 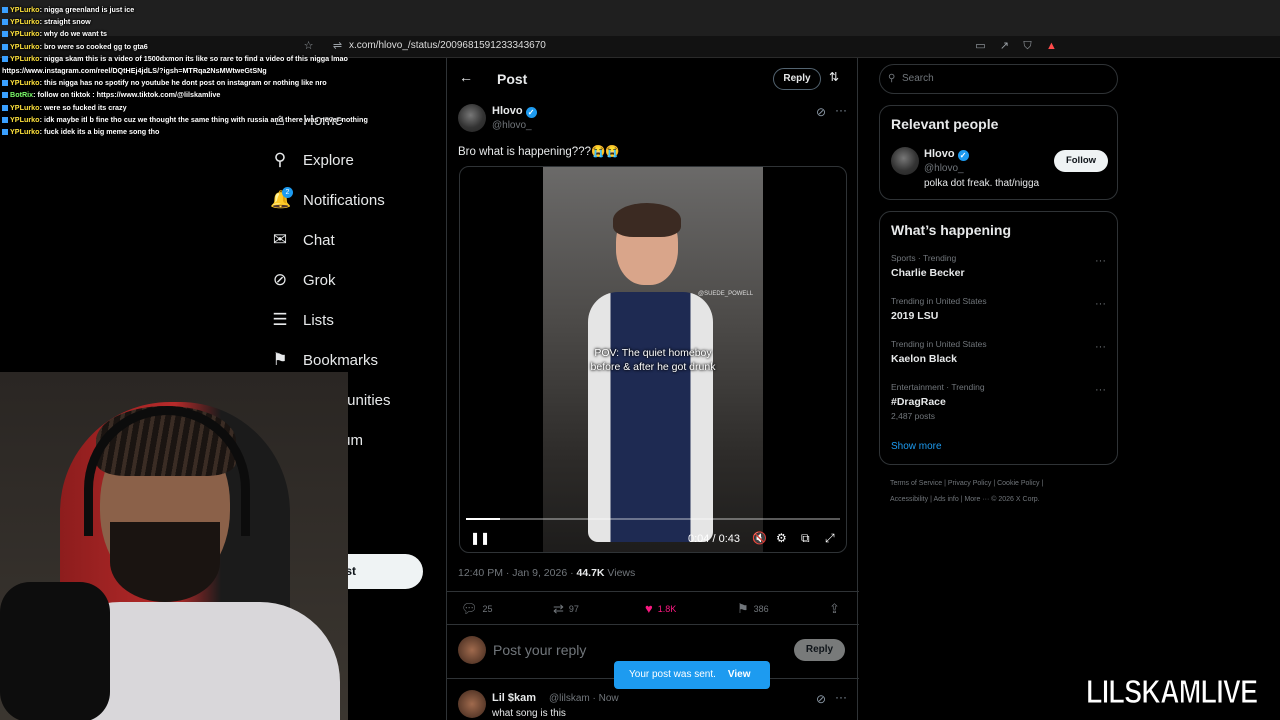 I want to click on reply-author-name: Lil $kam, so click(x=514, y=698).